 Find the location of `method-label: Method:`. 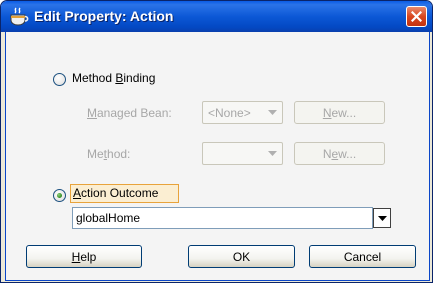

method-label: Method: is located at coordinates (109, 154).